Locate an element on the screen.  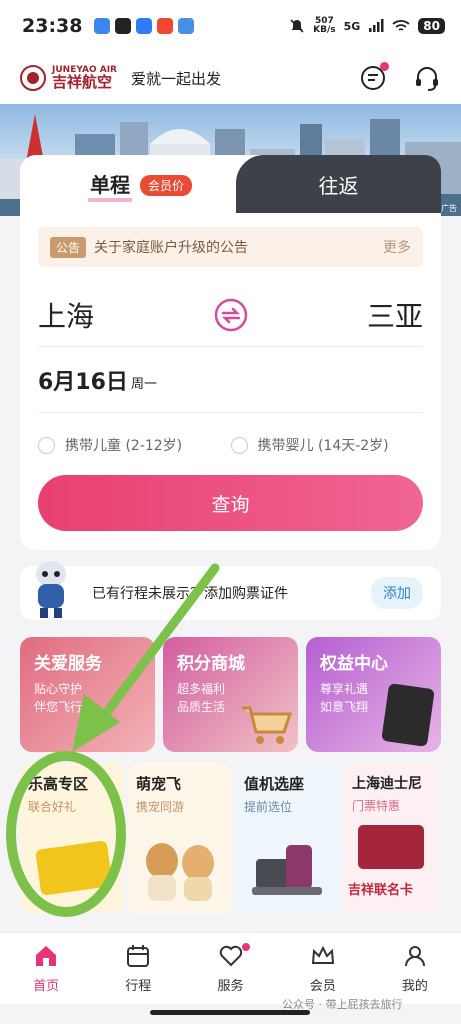
nav-membership: 会员 is located at coordinates (323, 968).